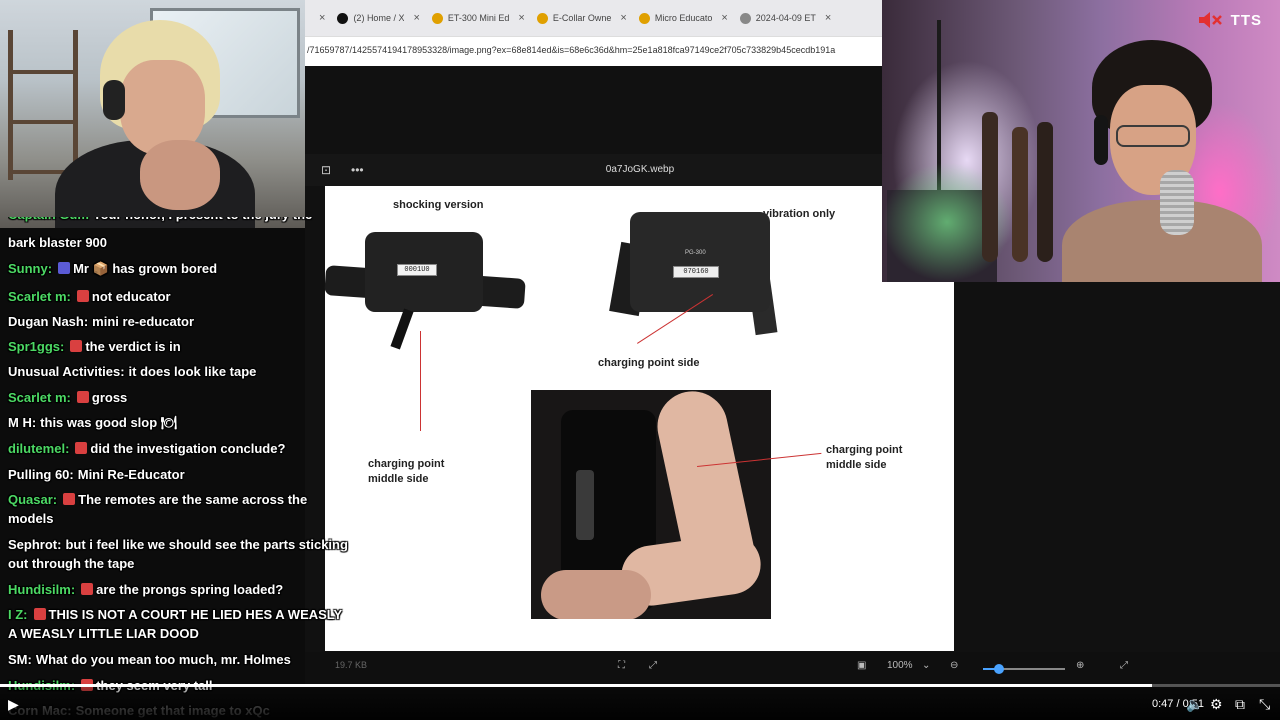  I want to click on globe-icon, so click(745, 18).